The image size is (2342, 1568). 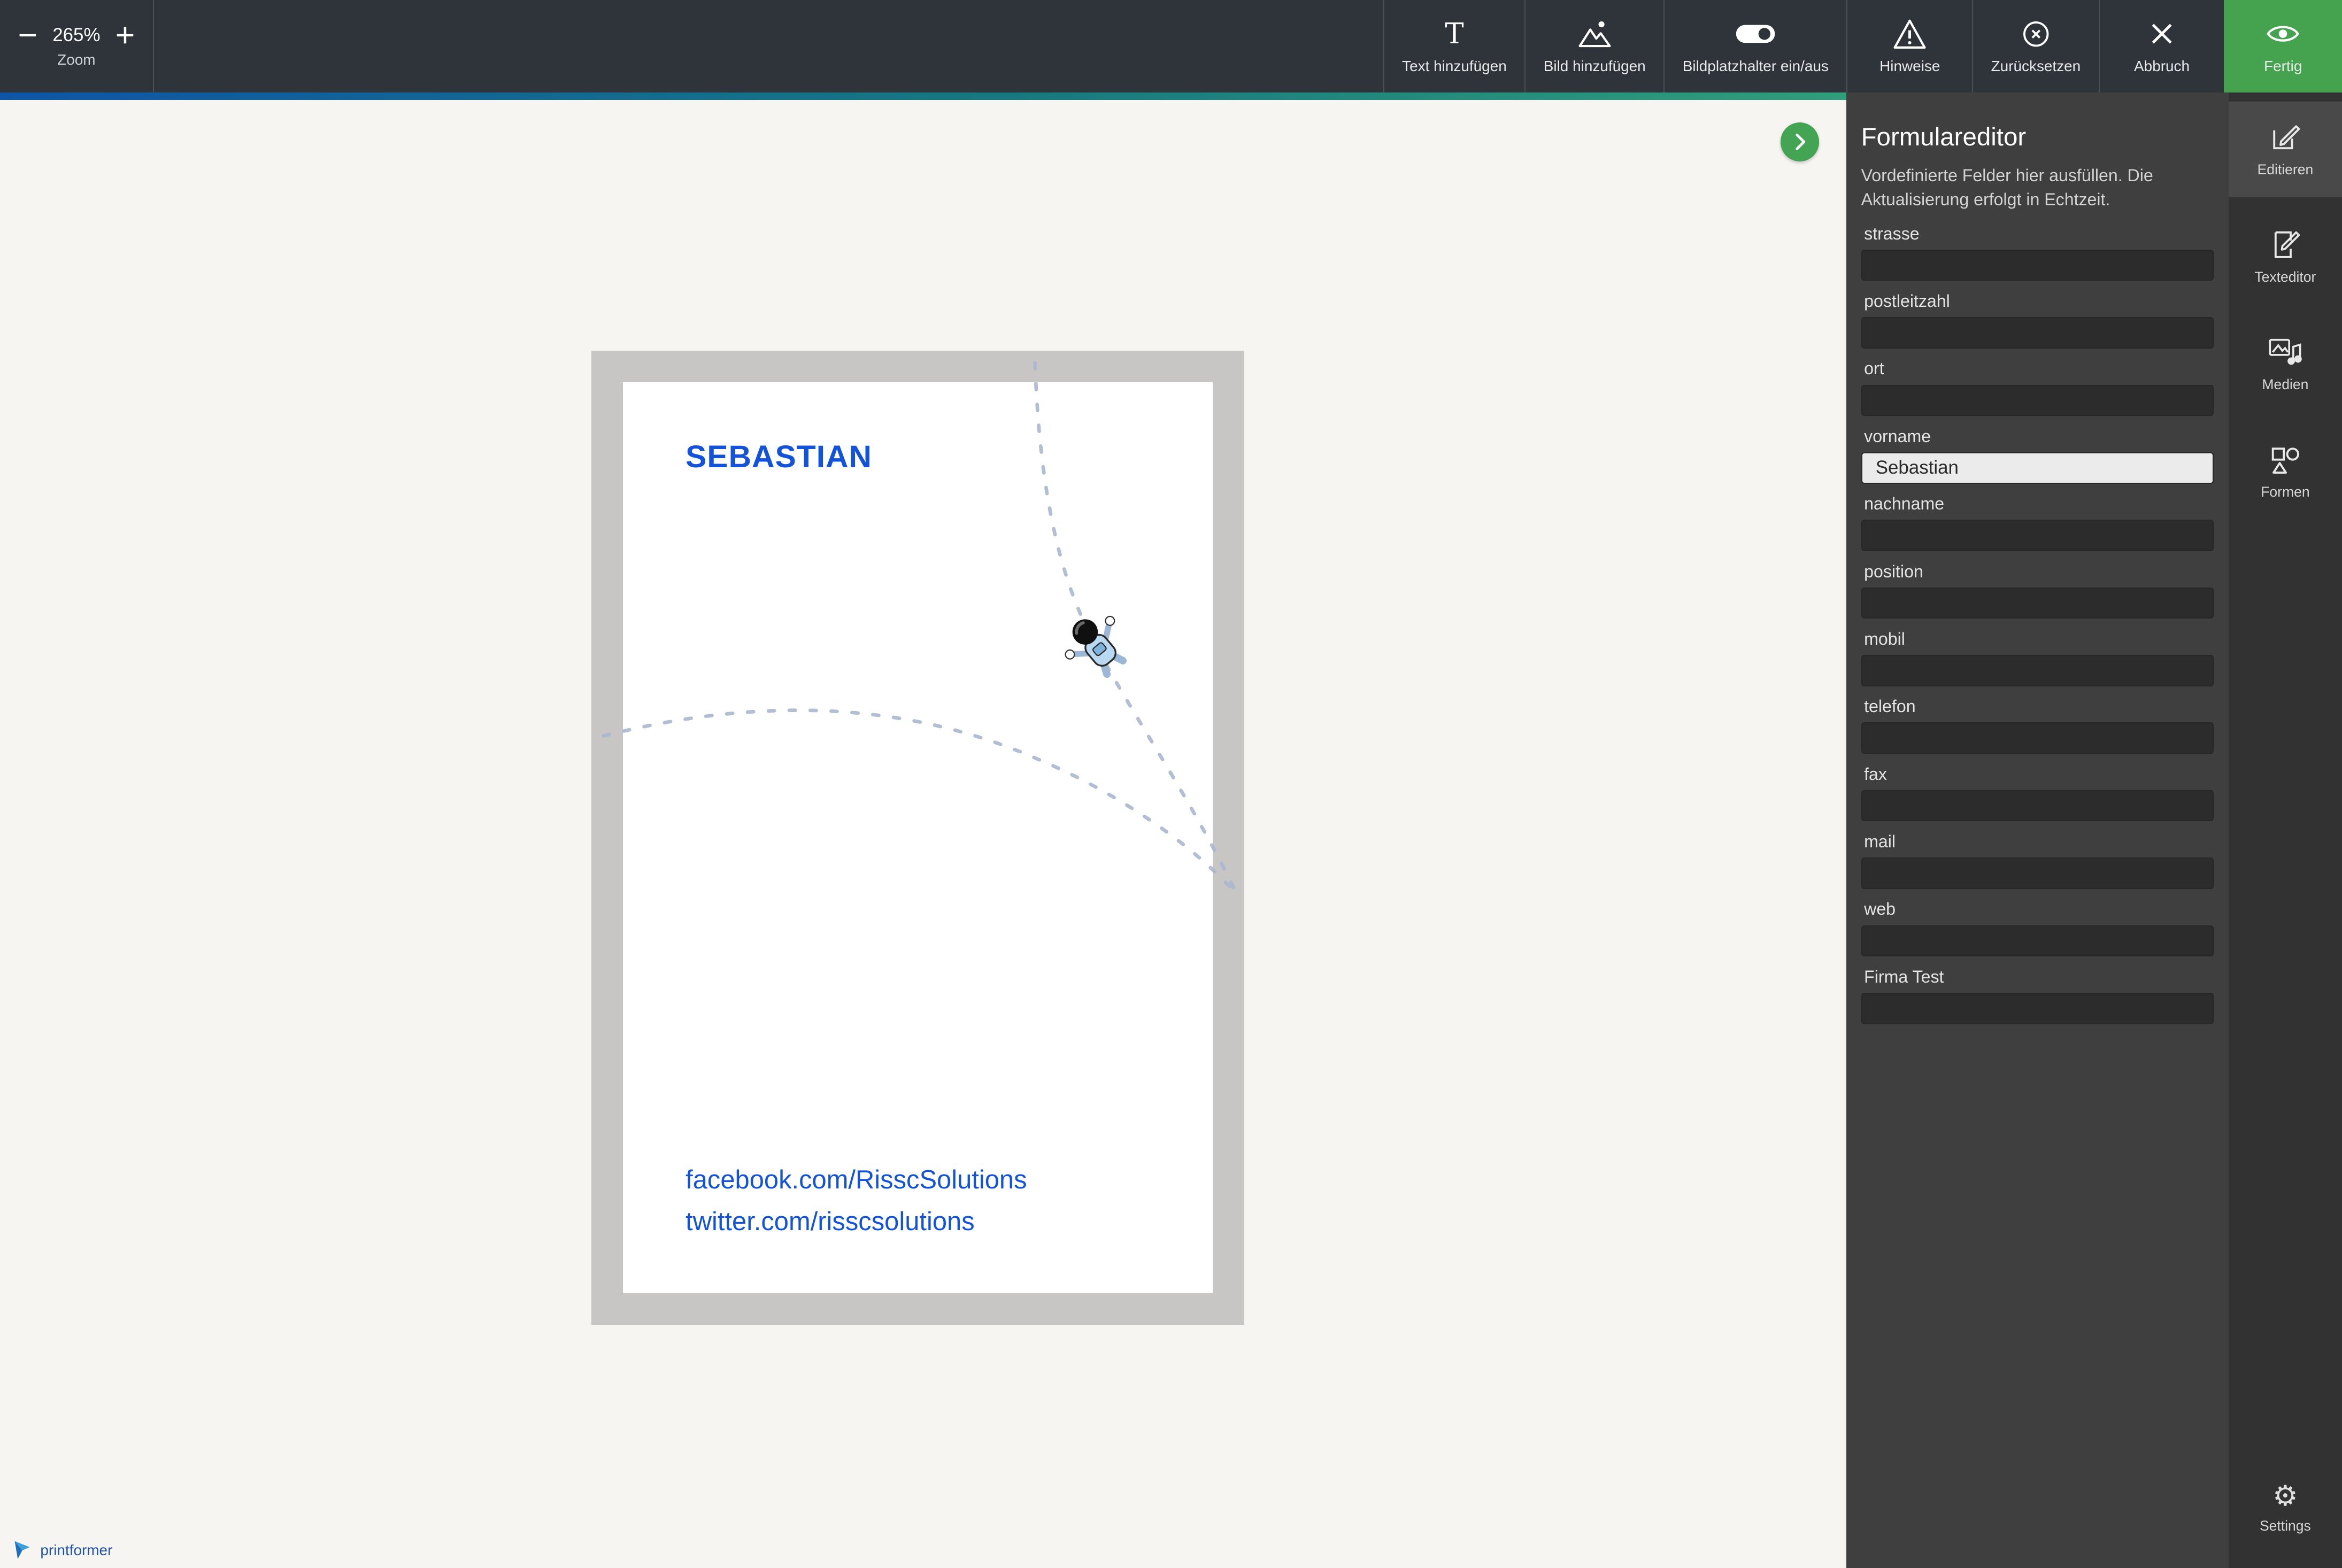 What do you see at coordinates (1897, 436) in the screenshot?
I see `field-label: vorname` at bounding box center [1897, 436].